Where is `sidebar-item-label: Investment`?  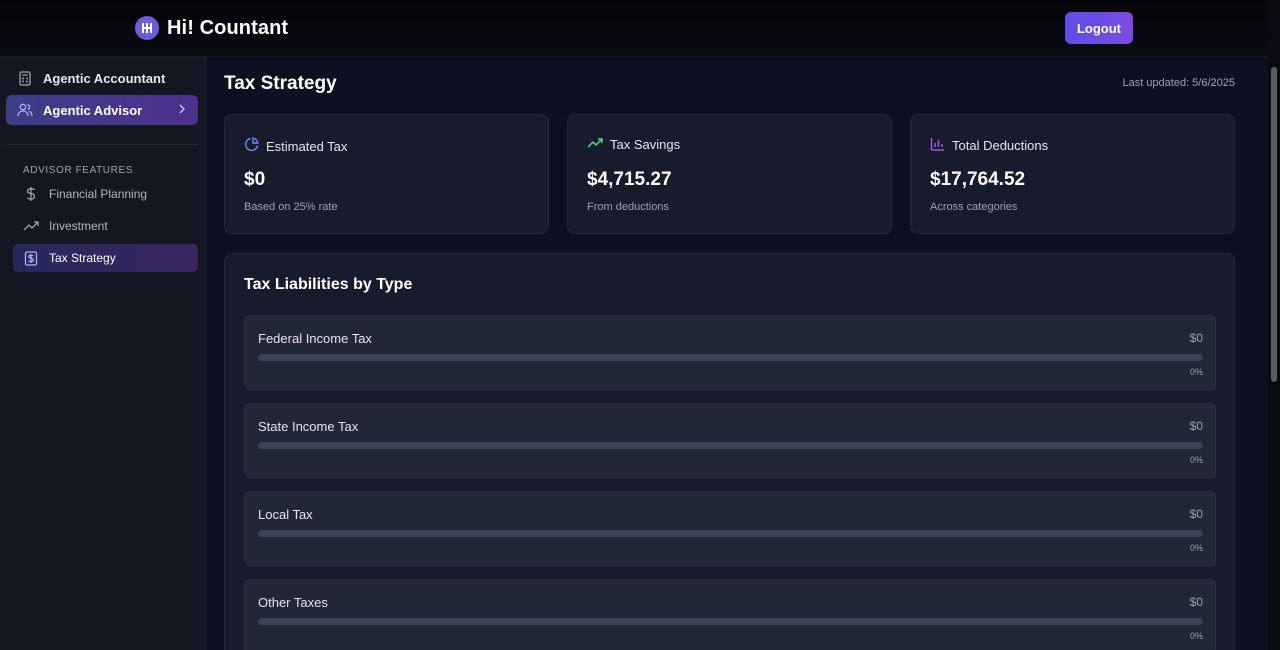
sidebar-item-label: Investment is located at coordinates (78, 226).